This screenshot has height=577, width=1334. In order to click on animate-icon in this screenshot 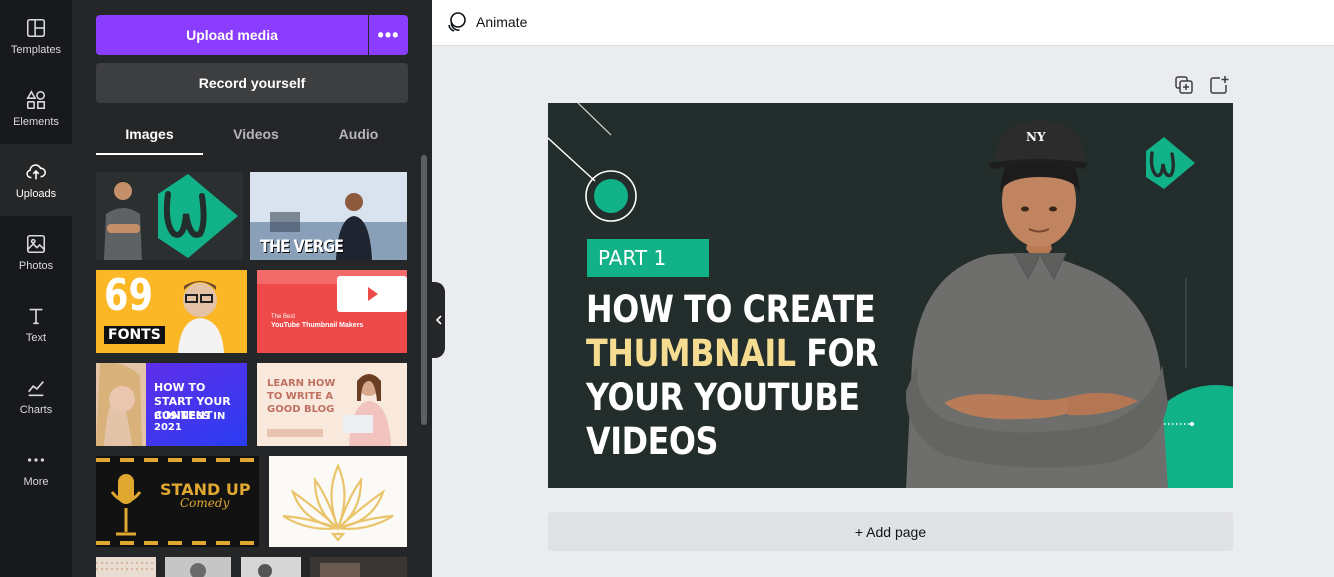, I will do `click(457, 22)`.